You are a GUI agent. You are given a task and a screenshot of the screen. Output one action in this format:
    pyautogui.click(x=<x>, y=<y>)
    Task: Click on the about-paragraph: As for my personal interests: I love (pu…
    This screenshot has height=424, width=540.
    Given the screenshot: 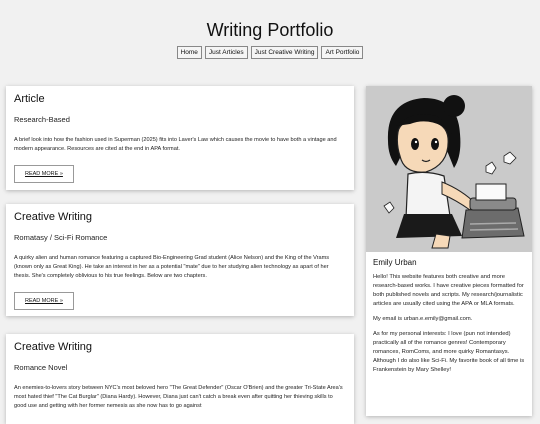 What is the action you would take?
    pyautogui.click(x=449, y=352)
    